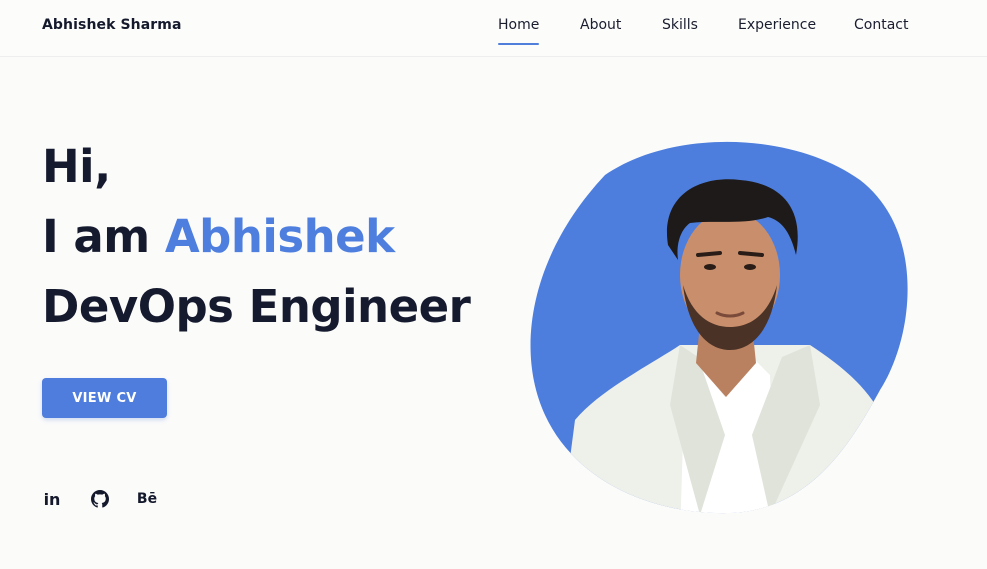 This screenshot has height=569, width=987. Describe the element at coordinates (256, 306) in the screenshot. I see `hero-role: DevOps Engineer` at that location.